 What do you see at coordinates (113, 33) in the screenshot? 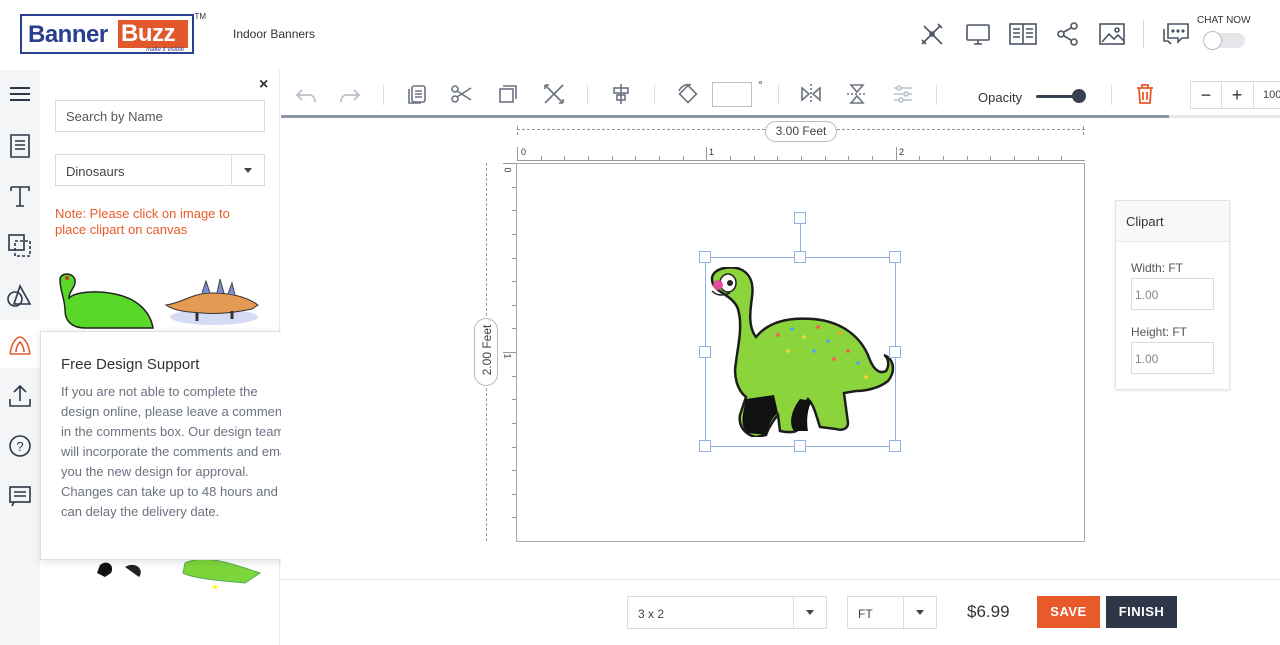
I see `logo: Banner Buzz make it visible TM` at bounding box center [113, 33].